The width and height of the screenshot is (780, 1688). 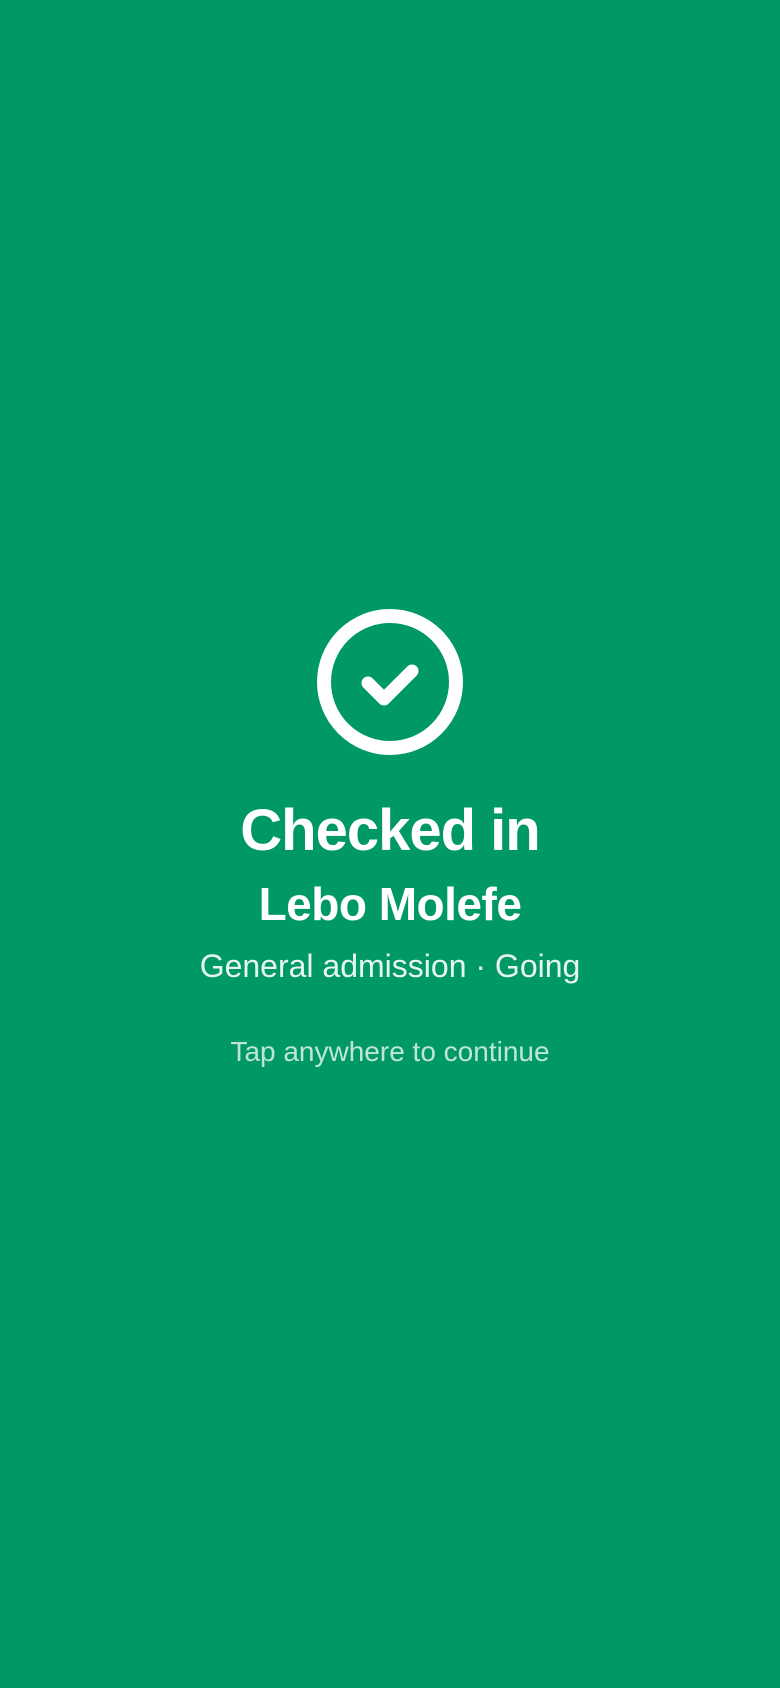 I want to click on continue-hint: Tap anywhere to continue, so click(x=390, y=1051).